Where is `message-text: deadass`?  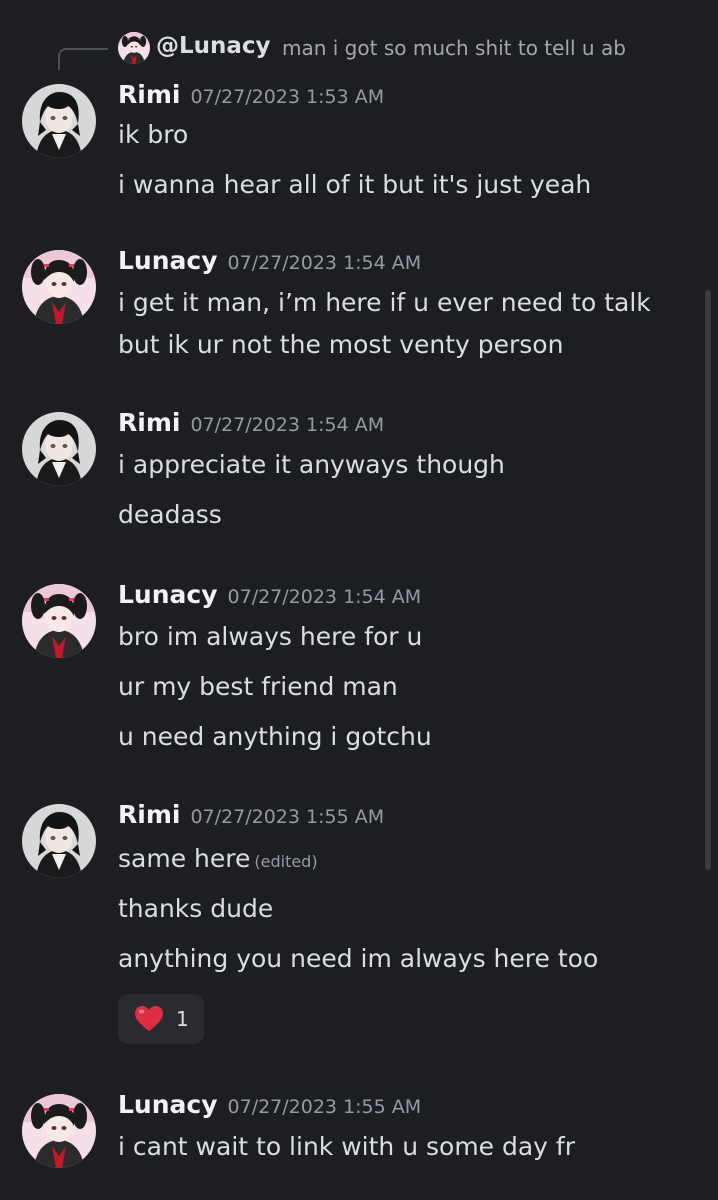 message-text: deadass is located at coordinates (170, 514).